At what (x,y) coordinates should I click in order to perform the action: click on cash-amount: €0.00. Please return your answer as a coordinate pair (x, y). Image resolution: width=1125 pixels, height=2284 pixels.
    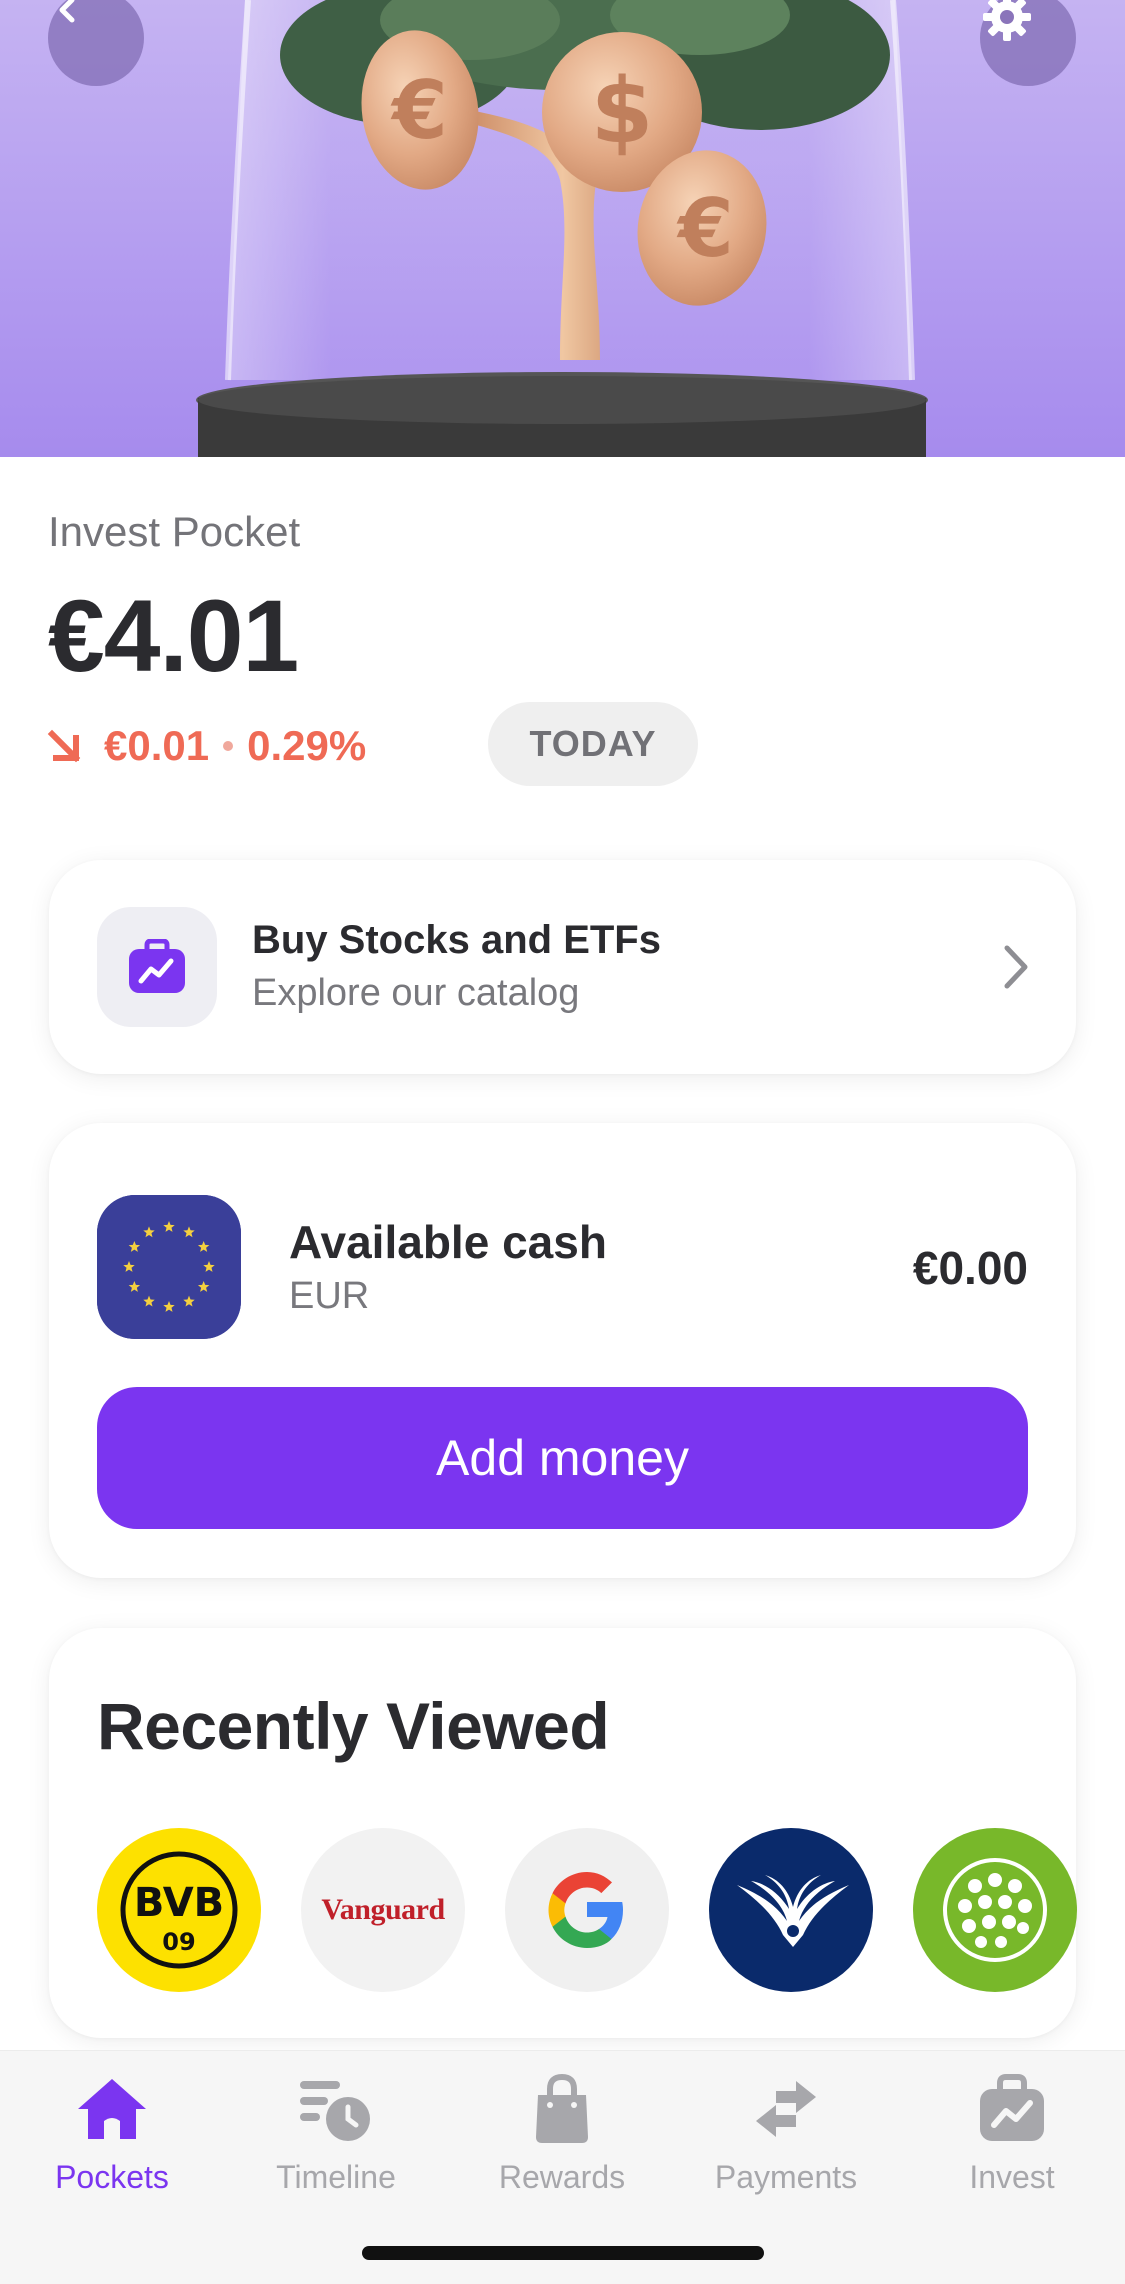
    Looking at the image, I should click on (970, 1268).